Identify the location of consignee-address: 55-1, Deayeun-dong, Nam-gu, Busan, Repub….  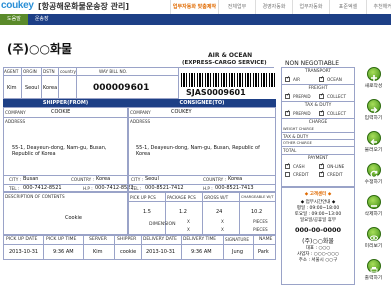
(204, 151).